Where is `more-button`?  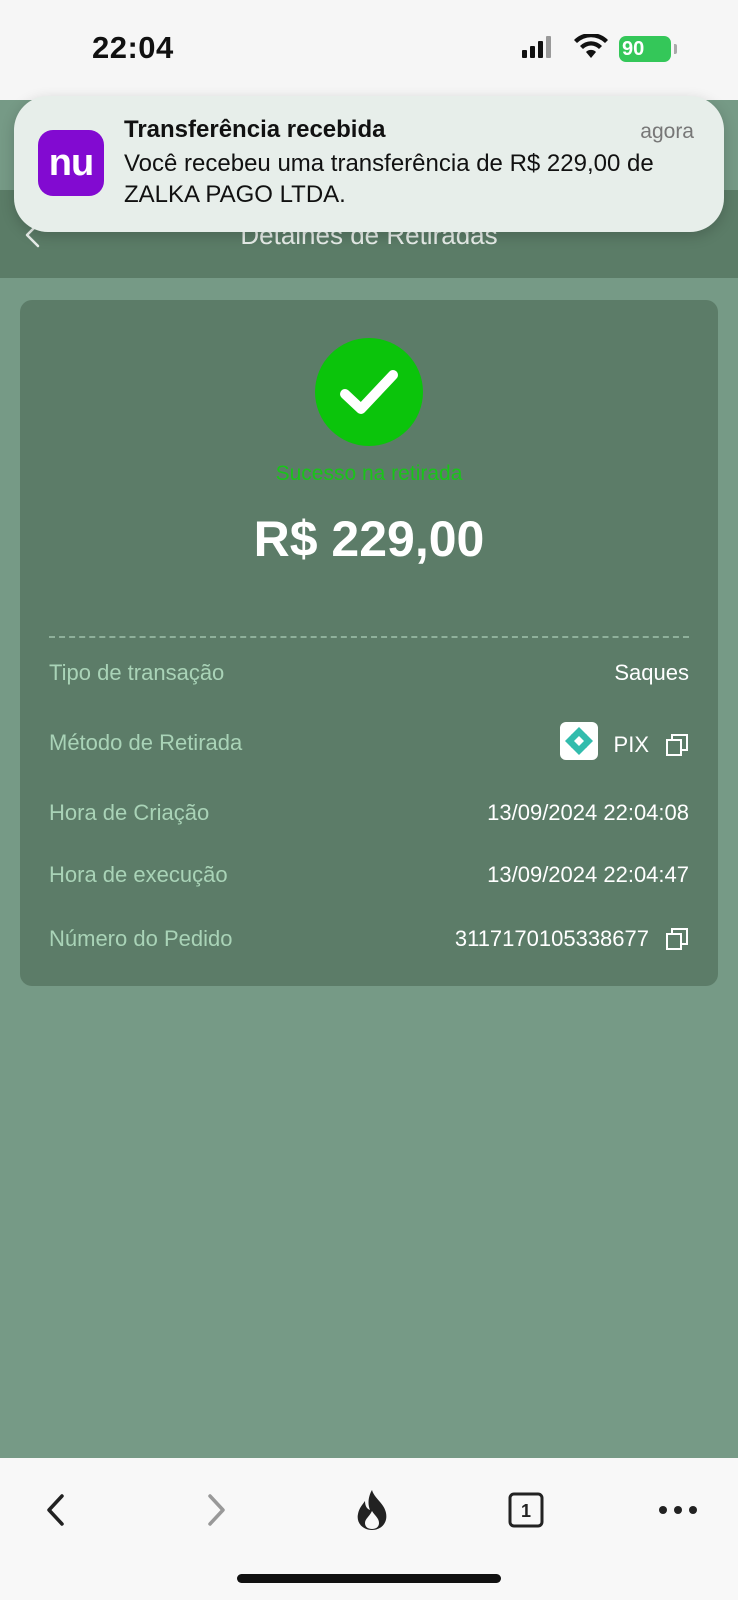 more-button is located at coordinates (678, 1510).